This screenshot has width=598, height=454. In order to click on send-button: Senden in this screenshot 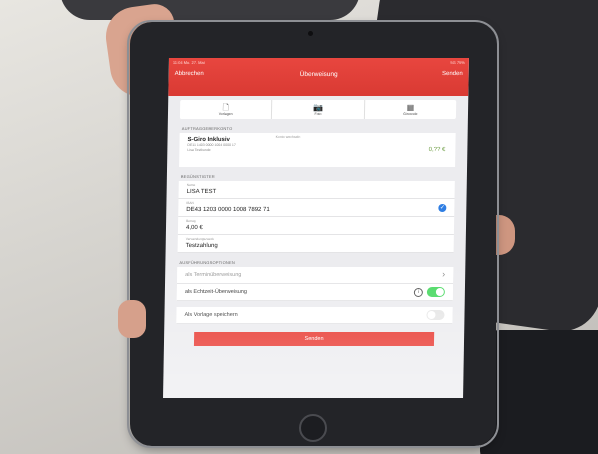, I will do `click(314, 339)`.